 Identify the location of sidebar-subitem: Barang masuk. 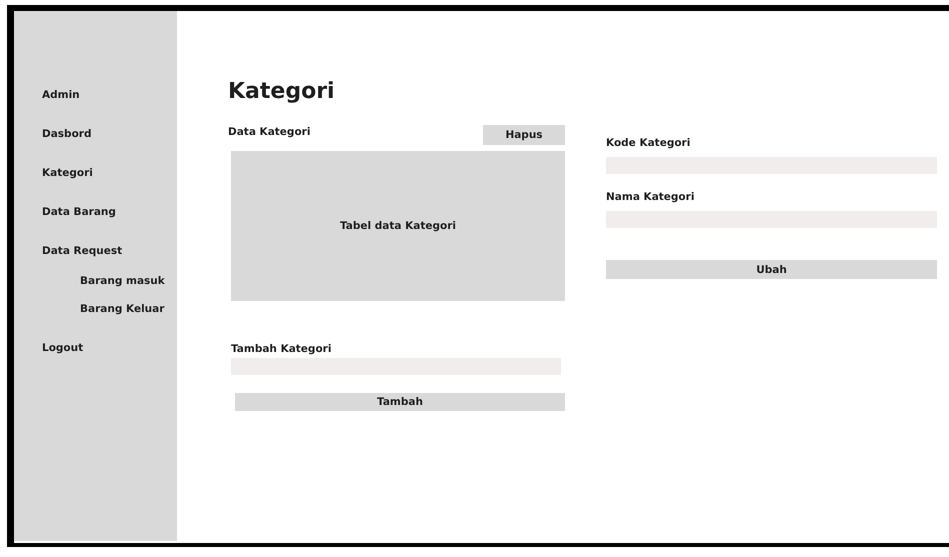
(128, 281).